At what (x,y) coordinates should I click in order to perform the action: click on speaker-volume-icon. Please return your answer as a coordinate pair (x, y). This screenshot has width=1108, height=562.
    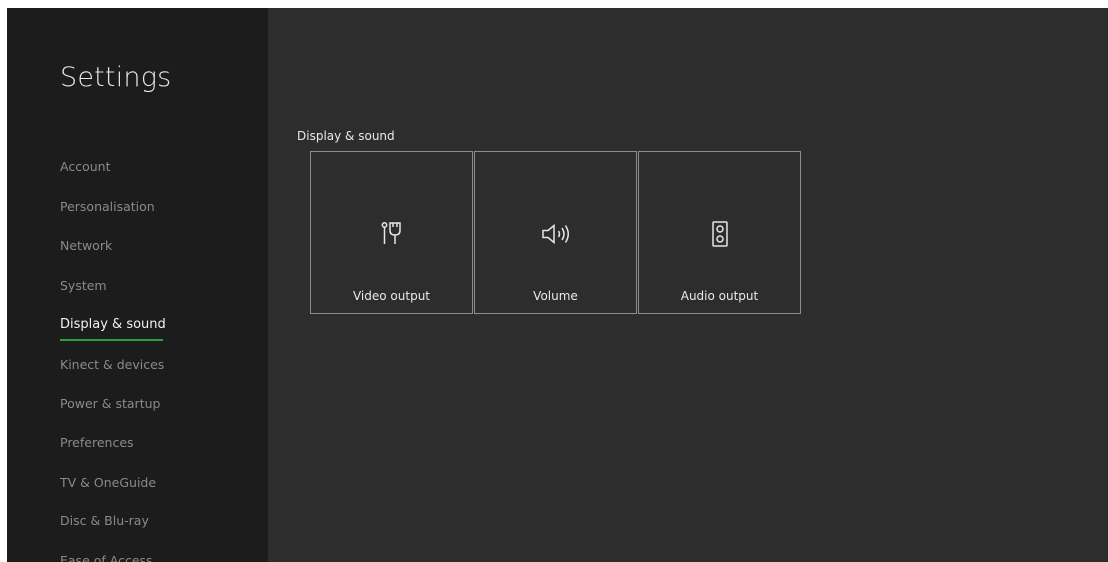
    Looking at the image, I should click on (555, 234).